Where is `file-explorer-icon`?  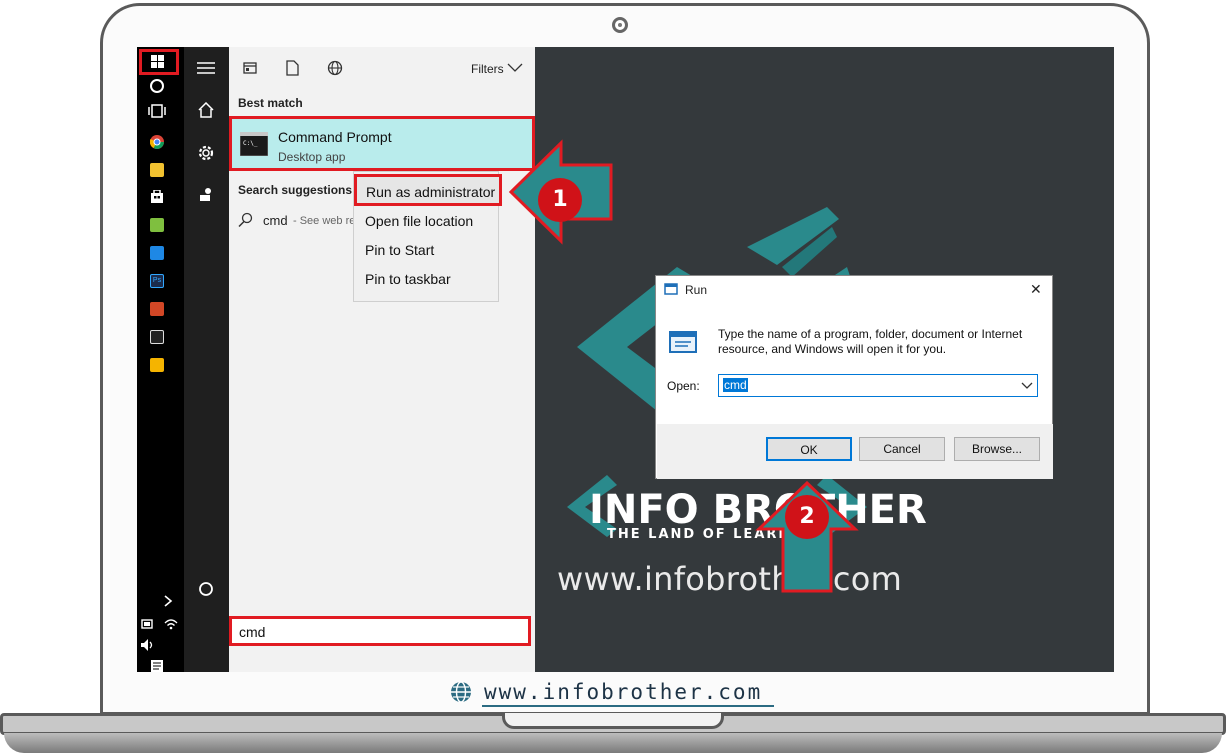
file-explorer-icon is located at coordinates (157, 170).